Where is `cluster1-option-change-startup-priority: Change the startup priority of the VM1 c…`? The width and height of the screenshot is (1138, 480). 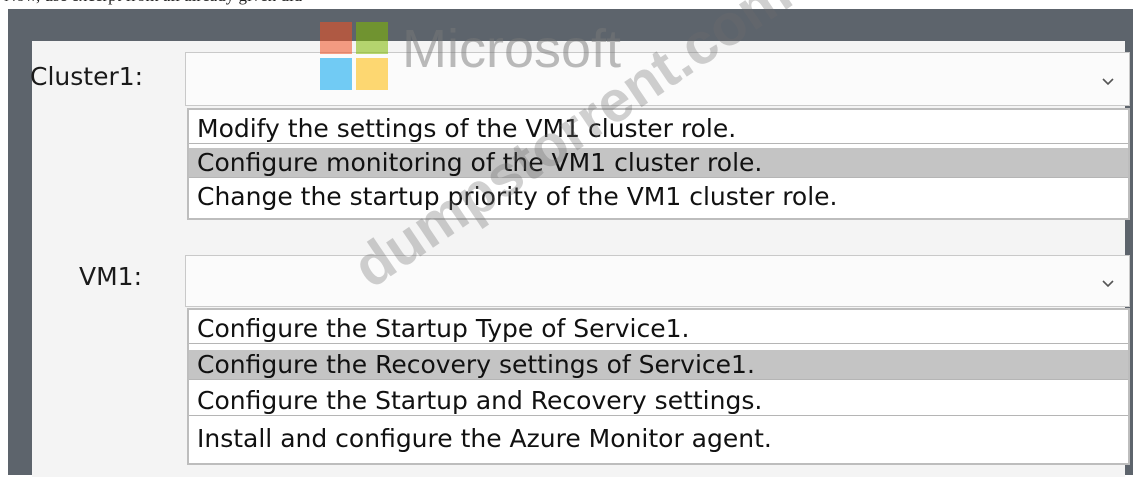 cluster1-option-change-startup-priority: Change the startup priority of the VM1 c… is located at coordinates (658, 197).